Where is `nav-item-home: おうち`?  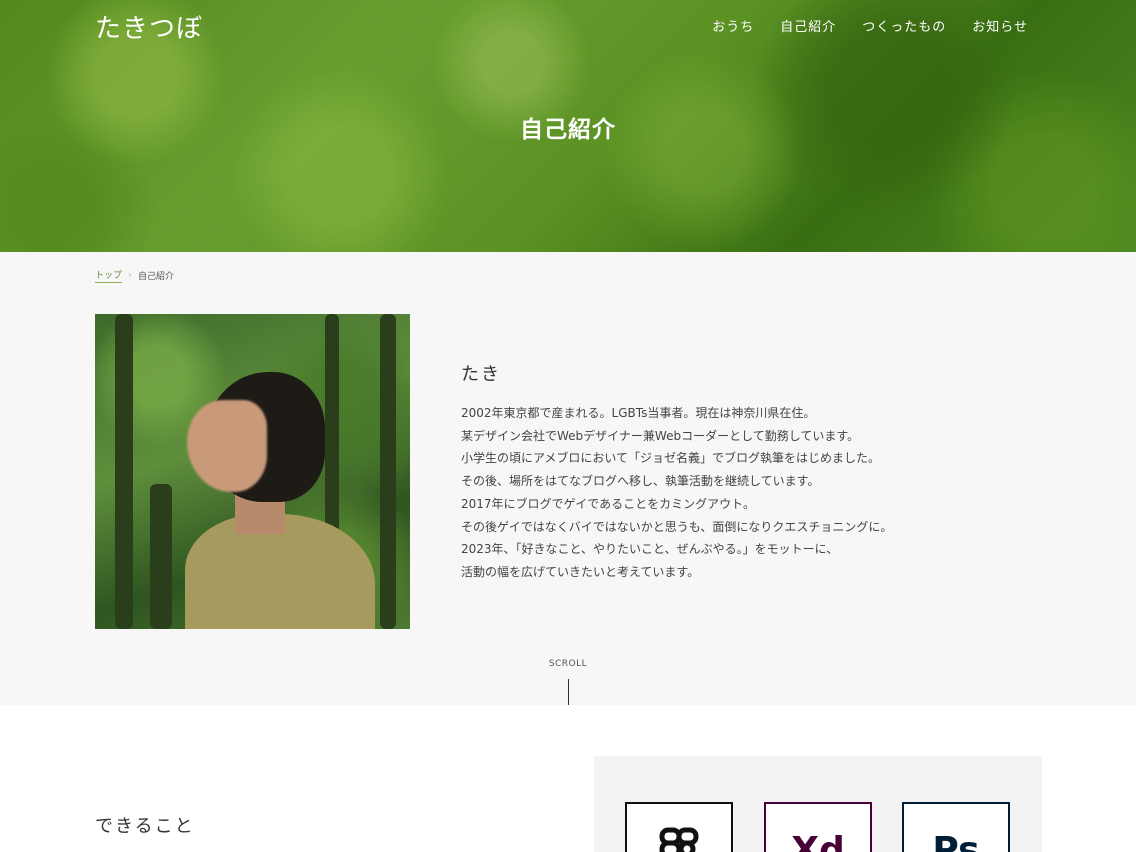
nav-item-home: おうち is located at coordinates (733, 25).